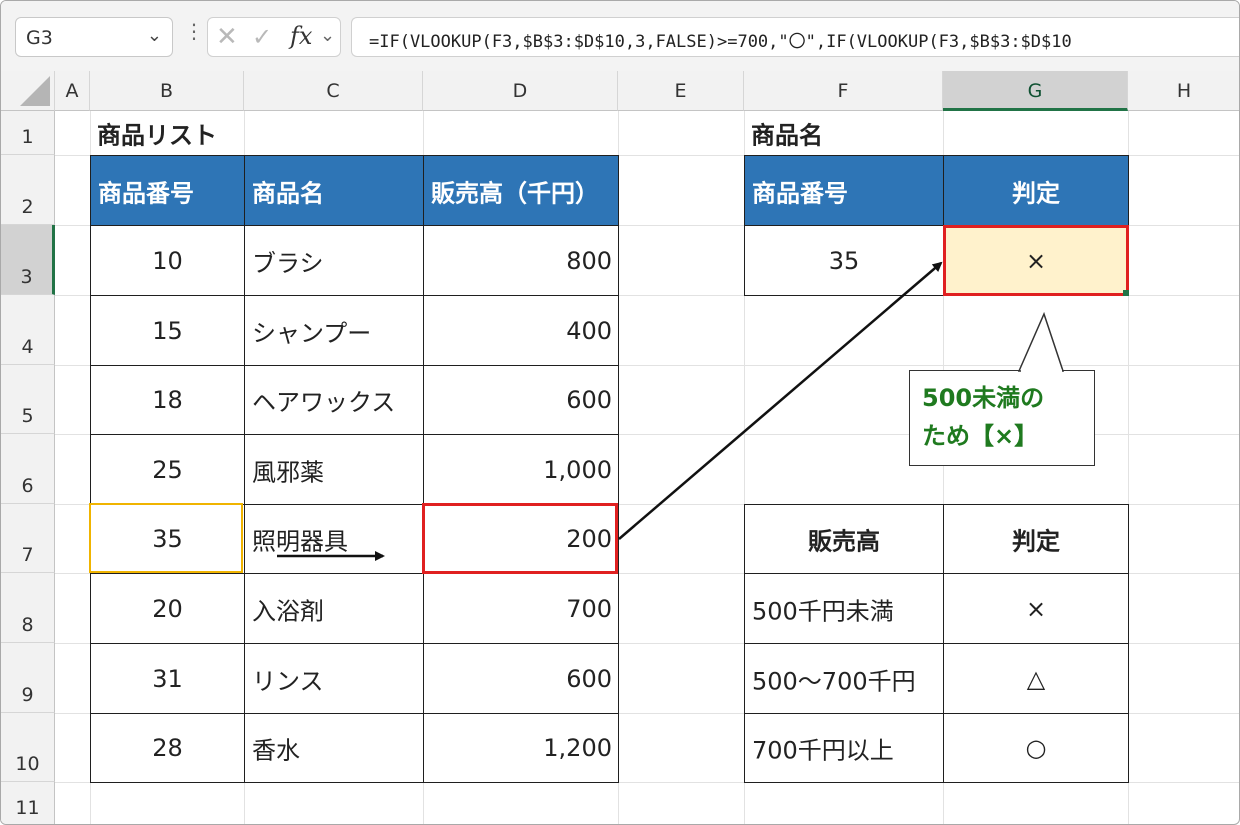  Describe the element at coordinates (94, 37) in the screenshot. I see `name-box: G3 ⌄` at that location.